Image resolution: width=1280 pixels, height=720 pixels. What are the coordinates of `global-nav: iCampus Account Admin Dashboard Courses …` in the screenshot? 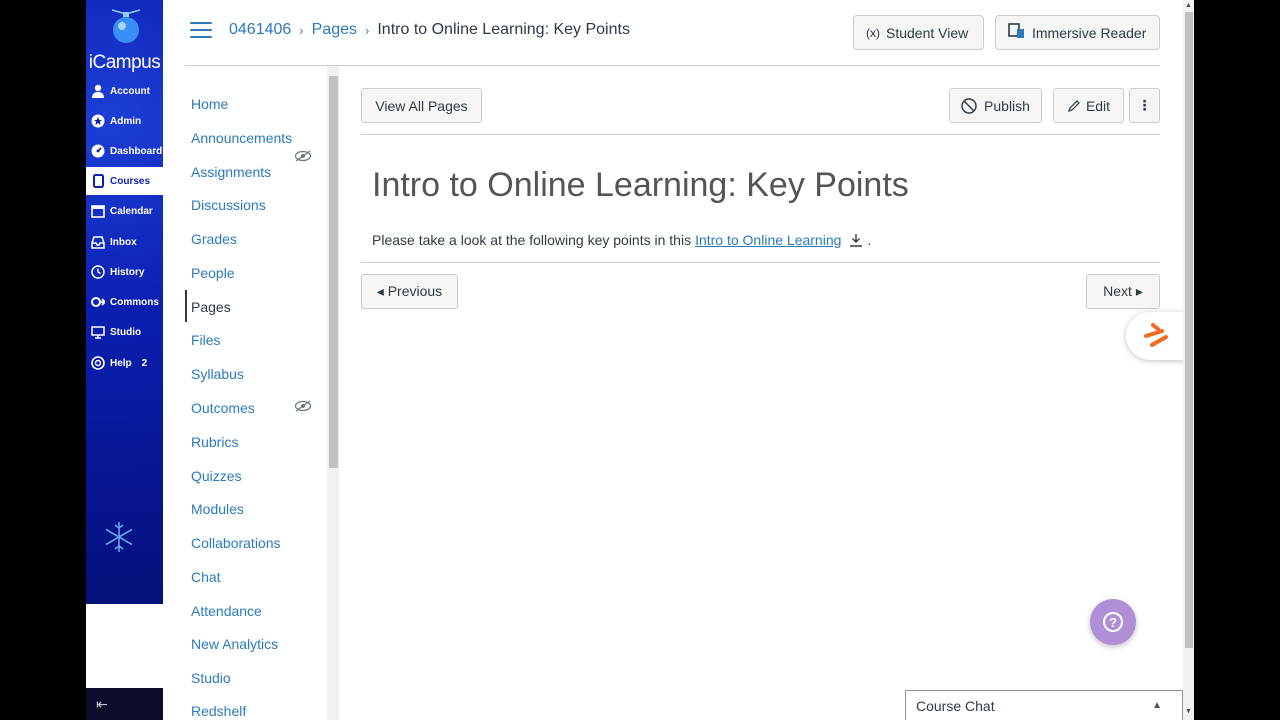 It's located at (124, 302).